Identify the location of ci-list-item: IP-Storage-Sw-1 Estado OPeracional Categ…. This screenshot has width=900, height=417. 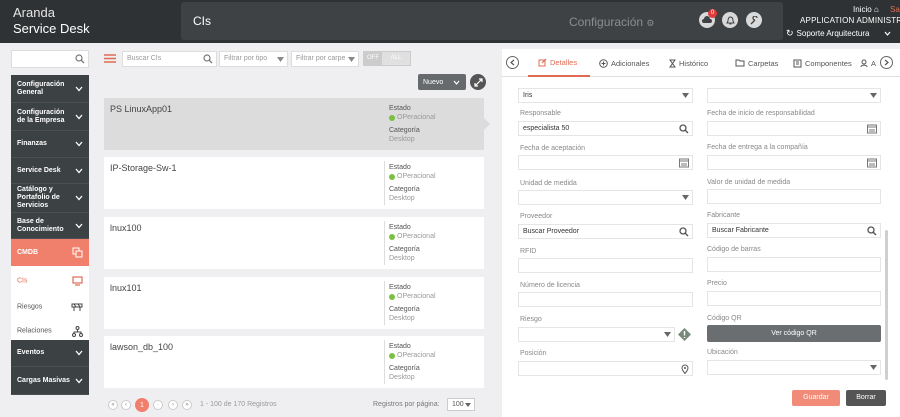
(294, 183).